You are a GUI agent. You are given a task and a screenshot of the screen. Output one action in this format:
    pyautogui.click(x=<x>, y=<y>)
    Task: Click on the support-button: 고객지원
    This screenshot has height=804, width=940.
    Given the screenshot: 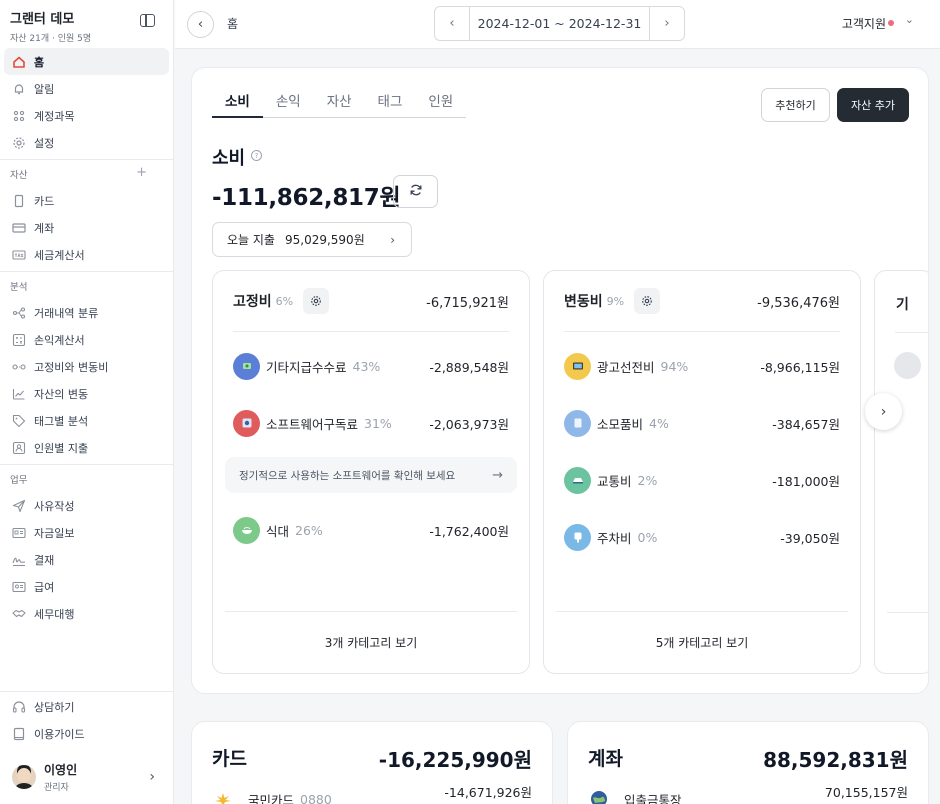 What is the action you would take?
    pyautogui.click(x=864, y=23)
    